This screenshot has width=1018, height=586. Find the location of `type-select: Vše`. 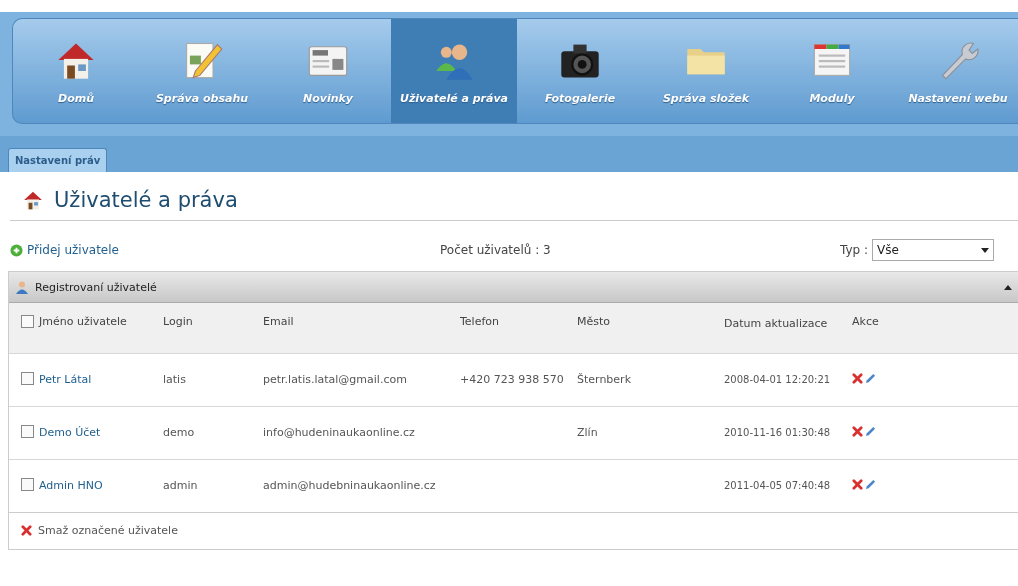

type-select: Vše is located at coordinates (933, 250).